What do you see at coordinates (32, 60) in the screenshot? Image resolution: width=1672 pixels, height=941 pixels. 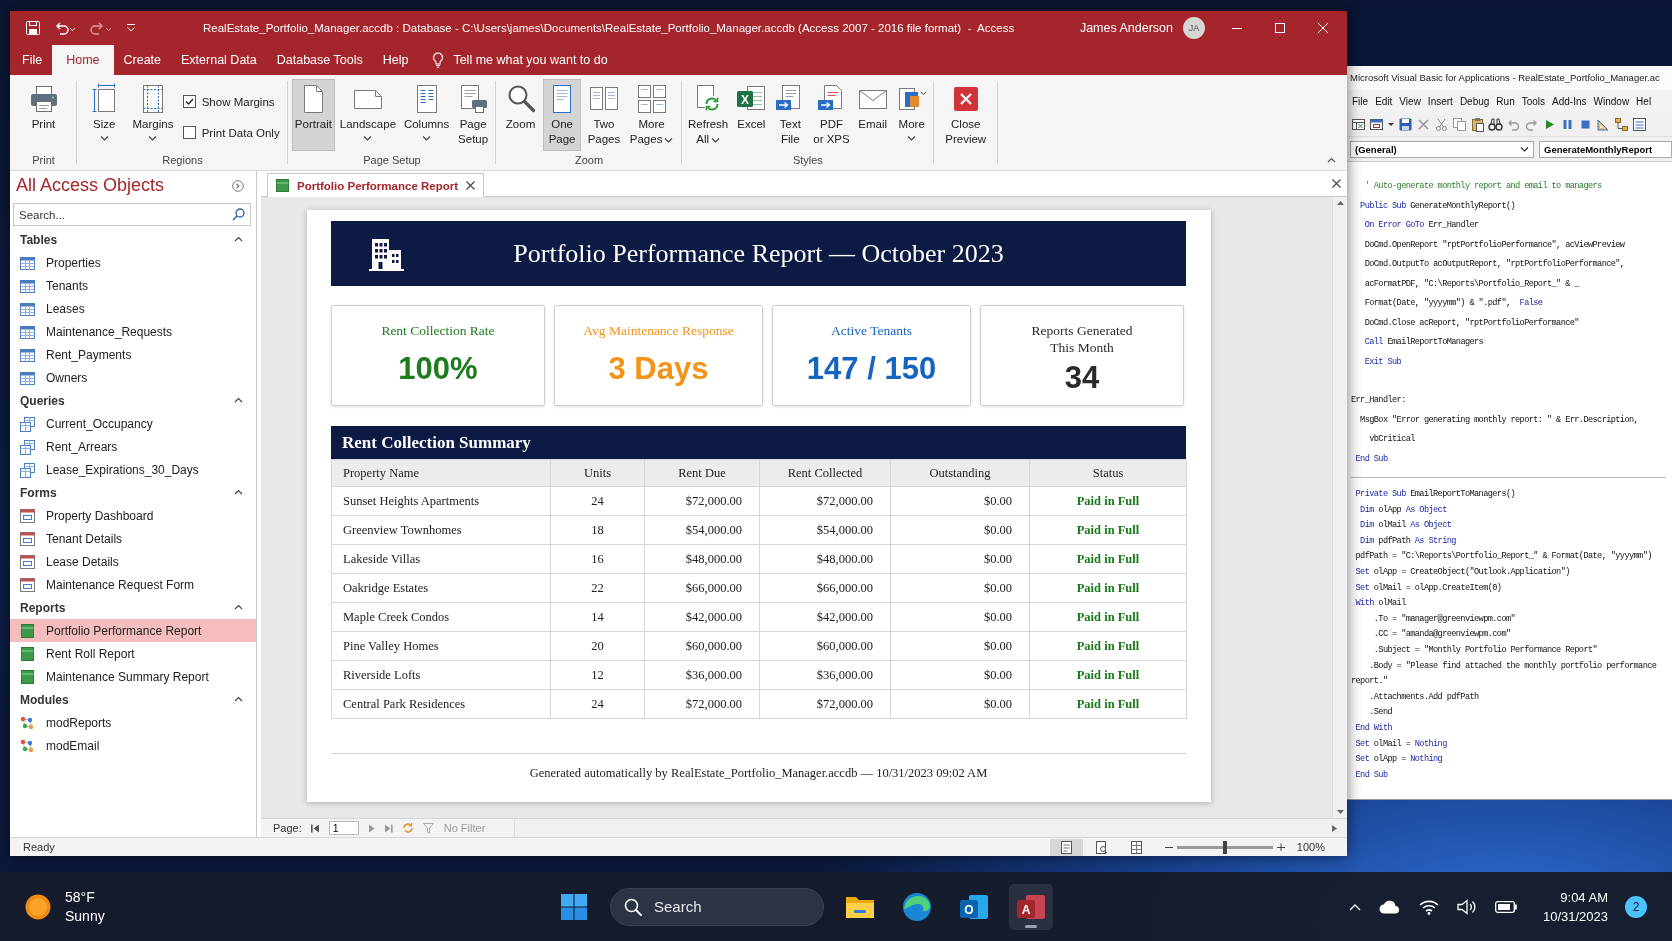 I see `ribbon-tab: File` at bounding box center [32, 60].